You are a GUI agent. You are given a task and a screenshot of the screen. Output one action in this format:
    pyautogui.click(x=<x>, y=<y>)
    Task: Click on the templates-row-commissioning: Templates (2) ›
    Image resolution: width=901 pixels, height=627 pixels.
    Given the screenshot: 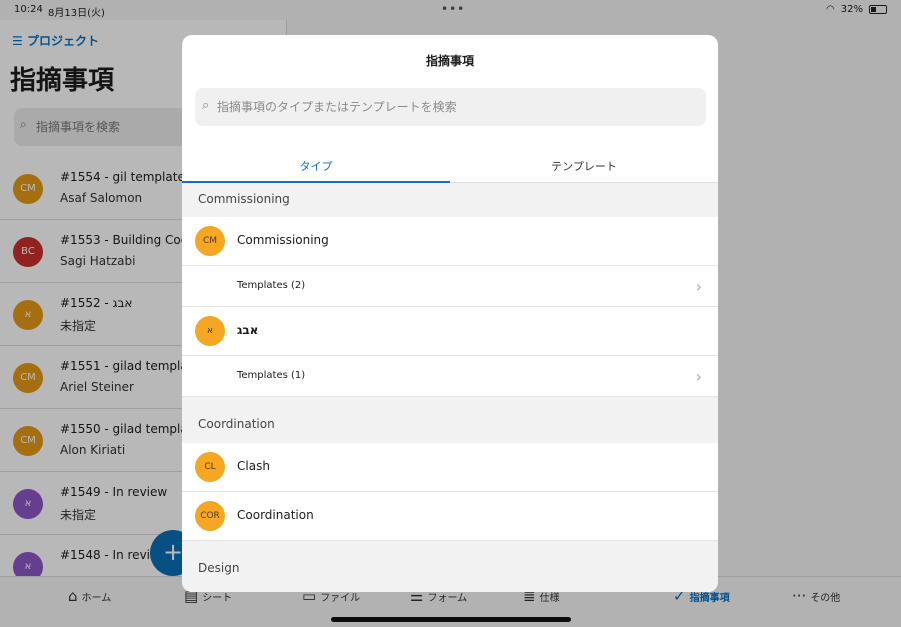 What is the action you would take?
    pyautogui.click(x=450, y=286)
    